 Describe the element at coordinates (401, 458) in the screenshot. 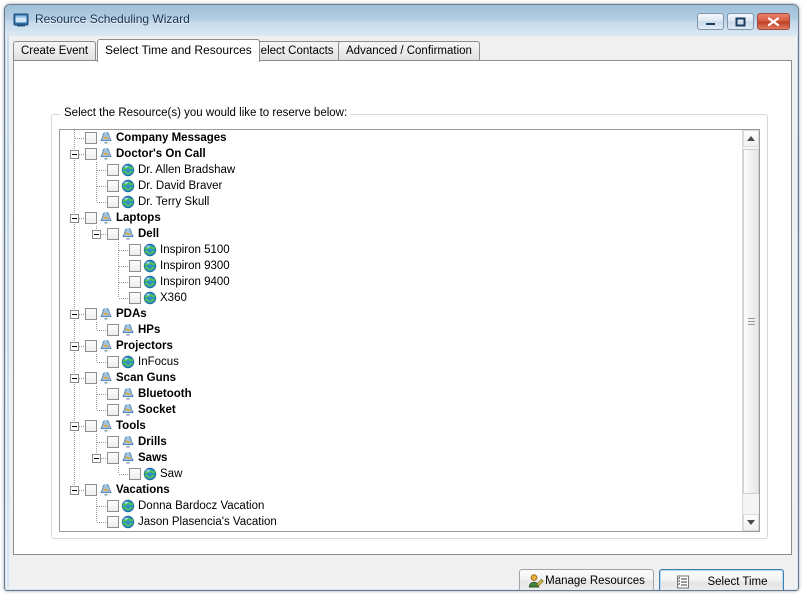

I see `tree-item: Saws` at that location.